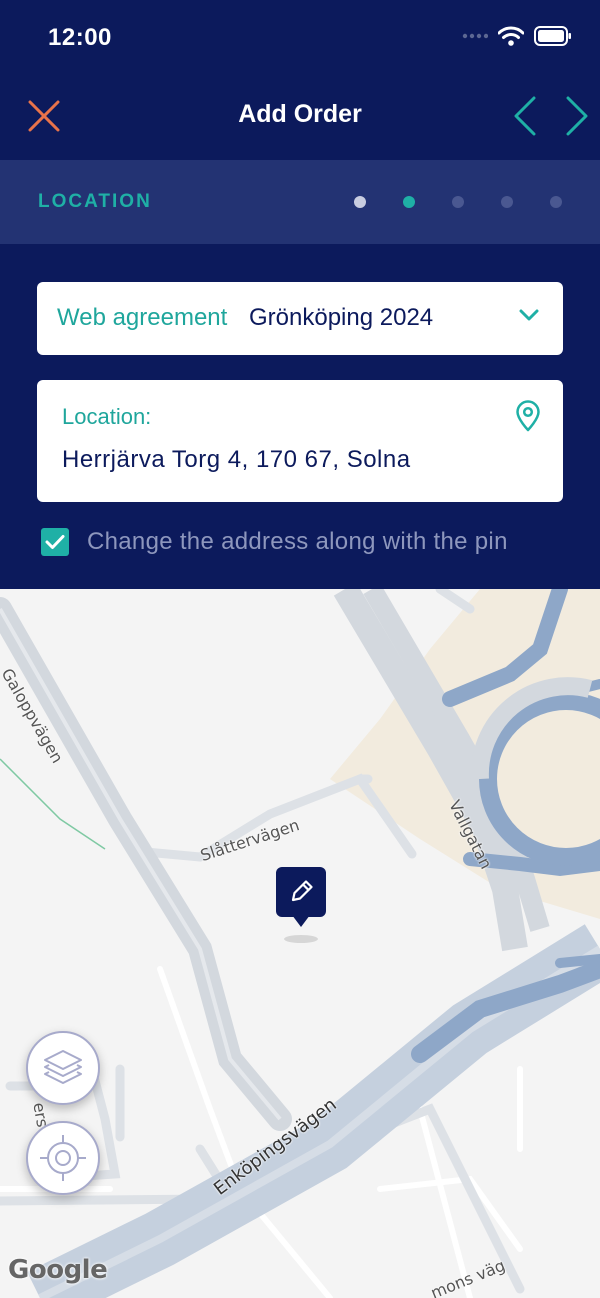 The width and height of the screenshot is (600, 1298). What do you see at coordinates (300, 120) in the screenshot?
I see `nav-bar: Add Order` at bounding box center [300, 120].